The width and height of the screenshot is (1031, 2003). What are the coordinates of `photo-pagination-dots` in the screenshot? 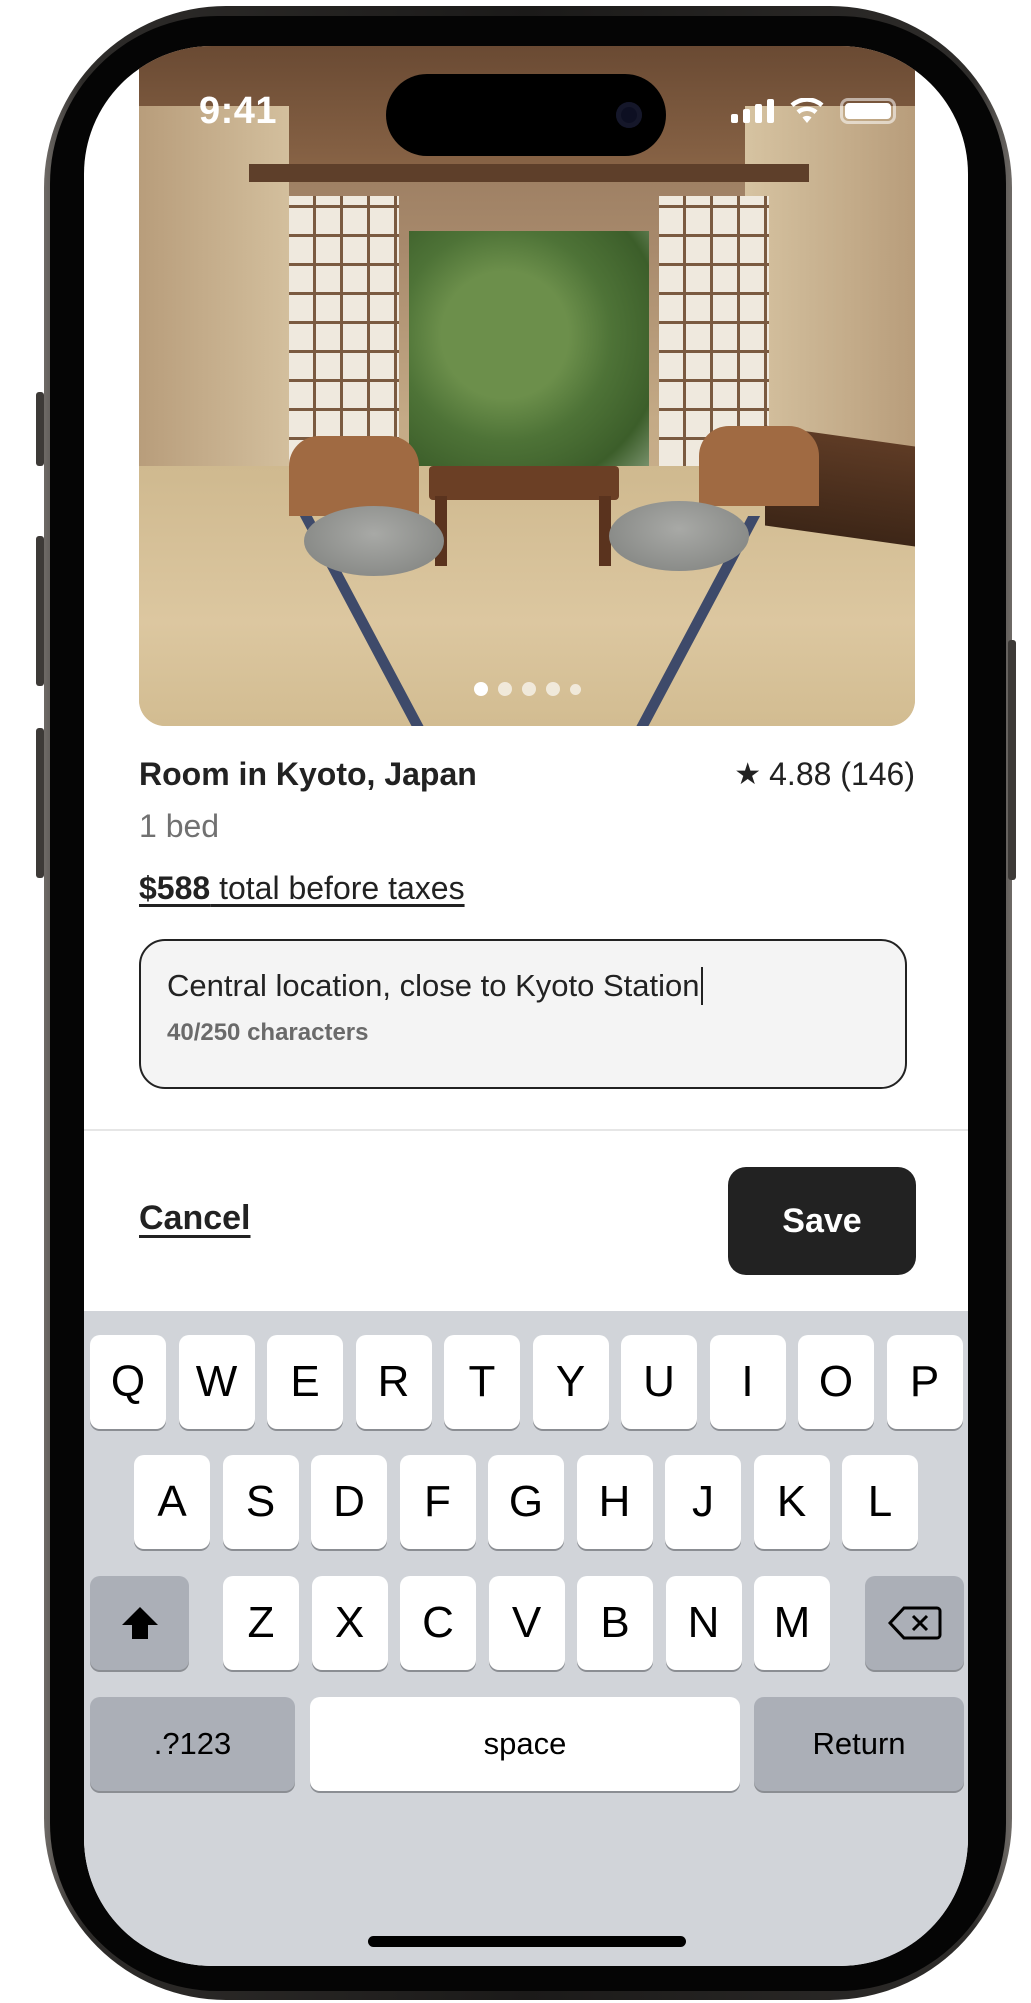 It's located at (527, 689).